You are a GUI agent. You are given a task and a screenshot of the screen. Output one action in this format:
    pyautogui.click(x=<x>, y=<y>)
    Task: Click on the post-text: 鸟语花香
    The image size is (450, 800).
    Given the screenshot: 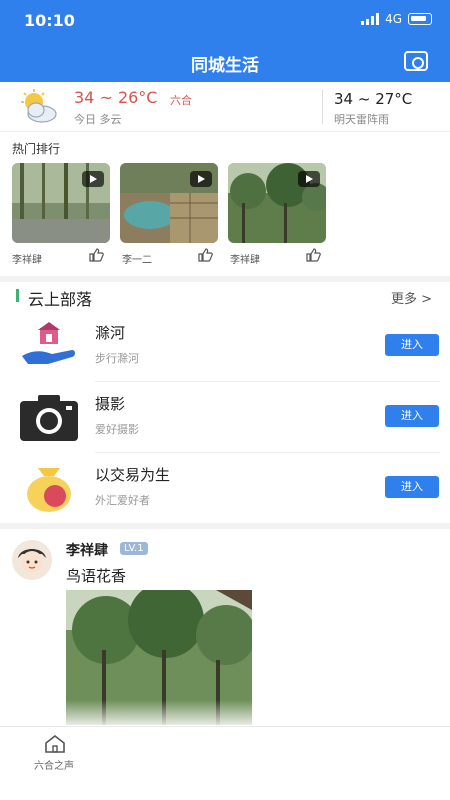 What is the action you would take?
    pyautogui.click(x=96, y=576)
    